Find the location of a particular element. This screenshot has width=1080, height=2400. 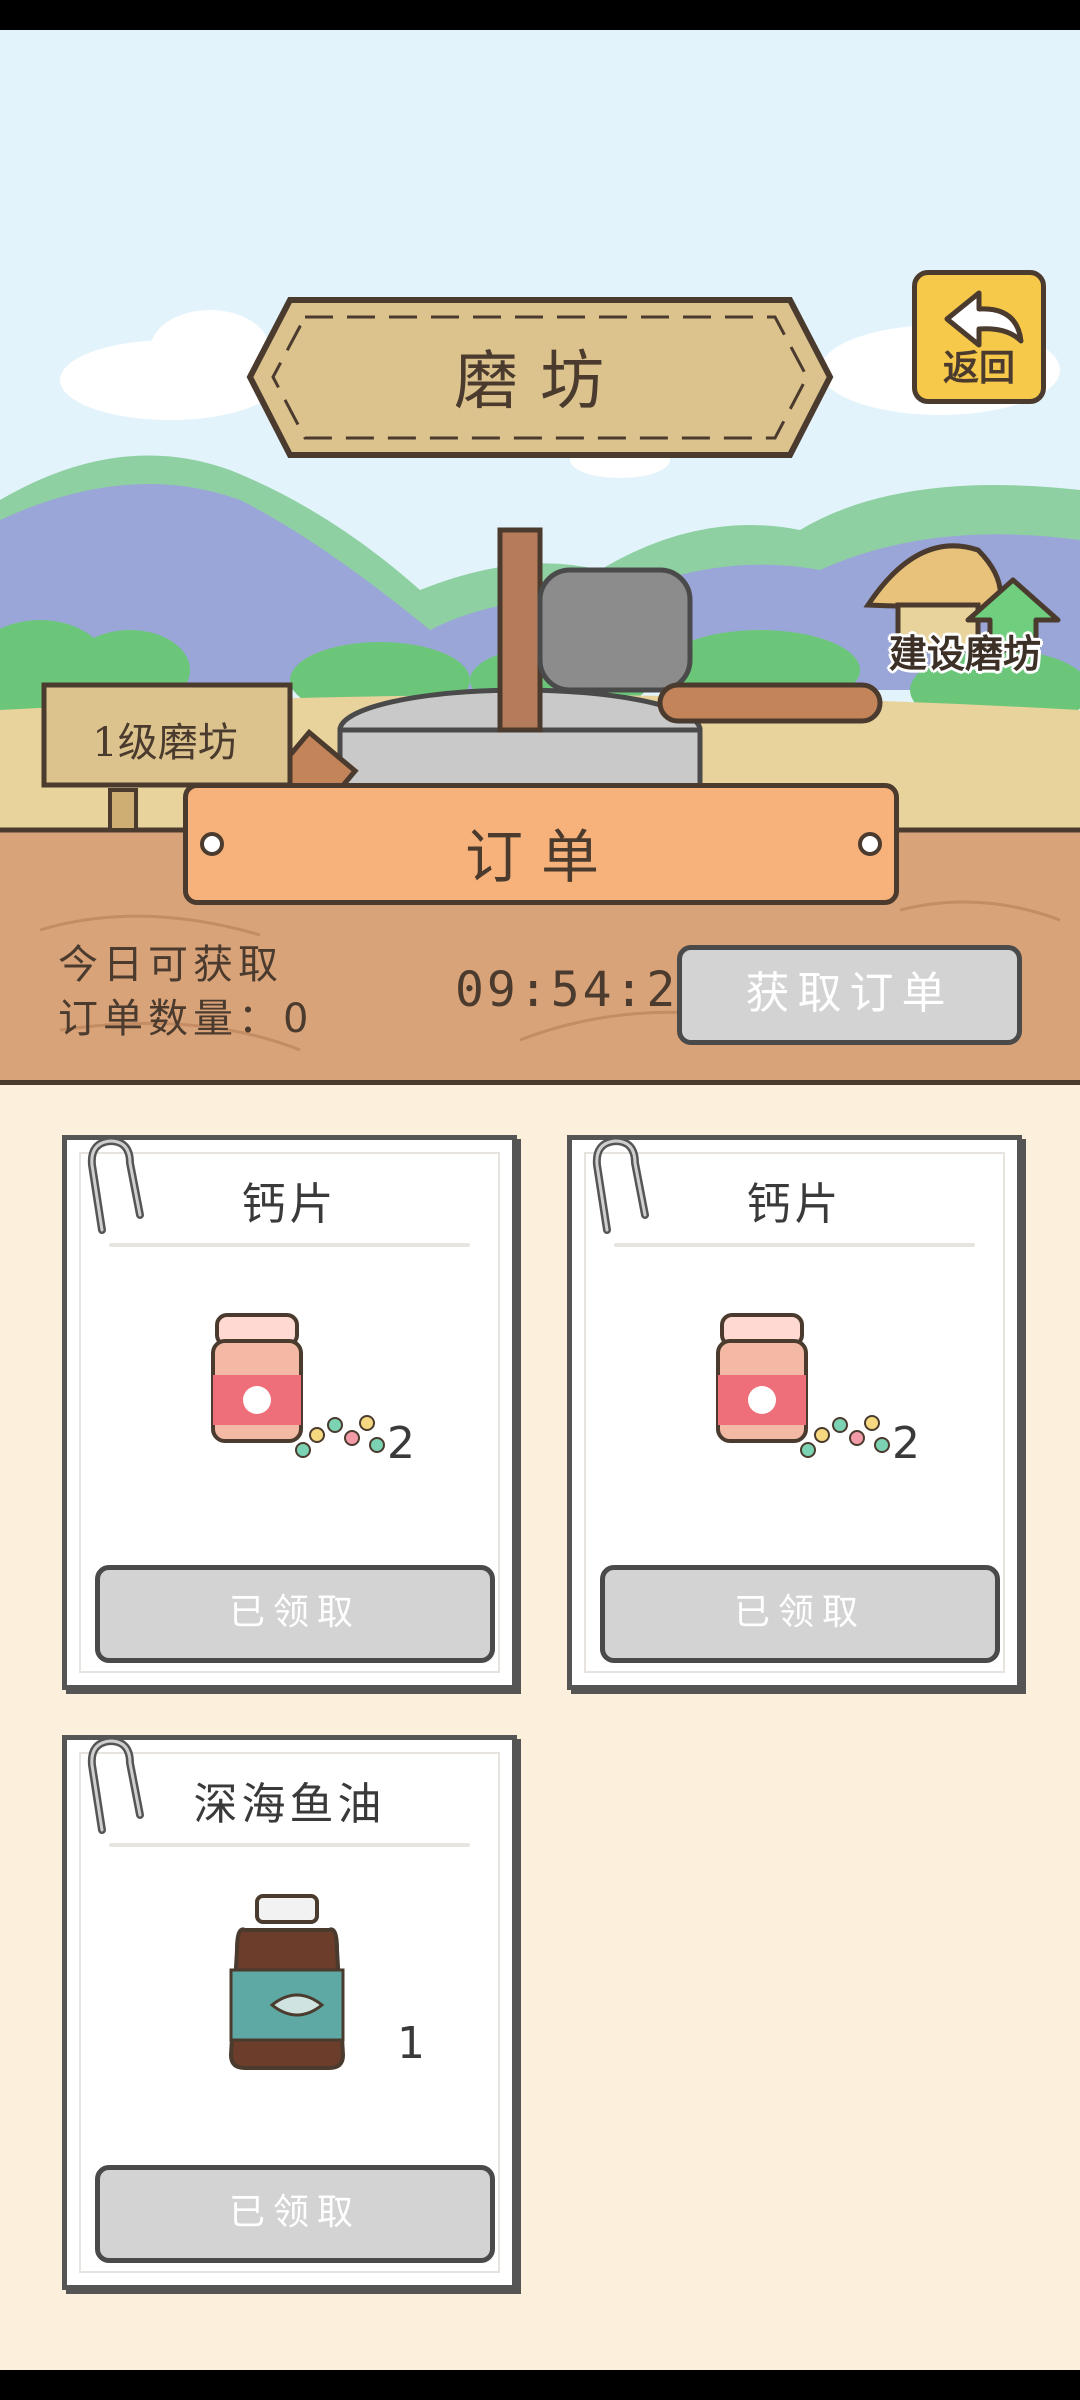

build-mill-label: 建设磨坊 is located at coordinates (965, 650).